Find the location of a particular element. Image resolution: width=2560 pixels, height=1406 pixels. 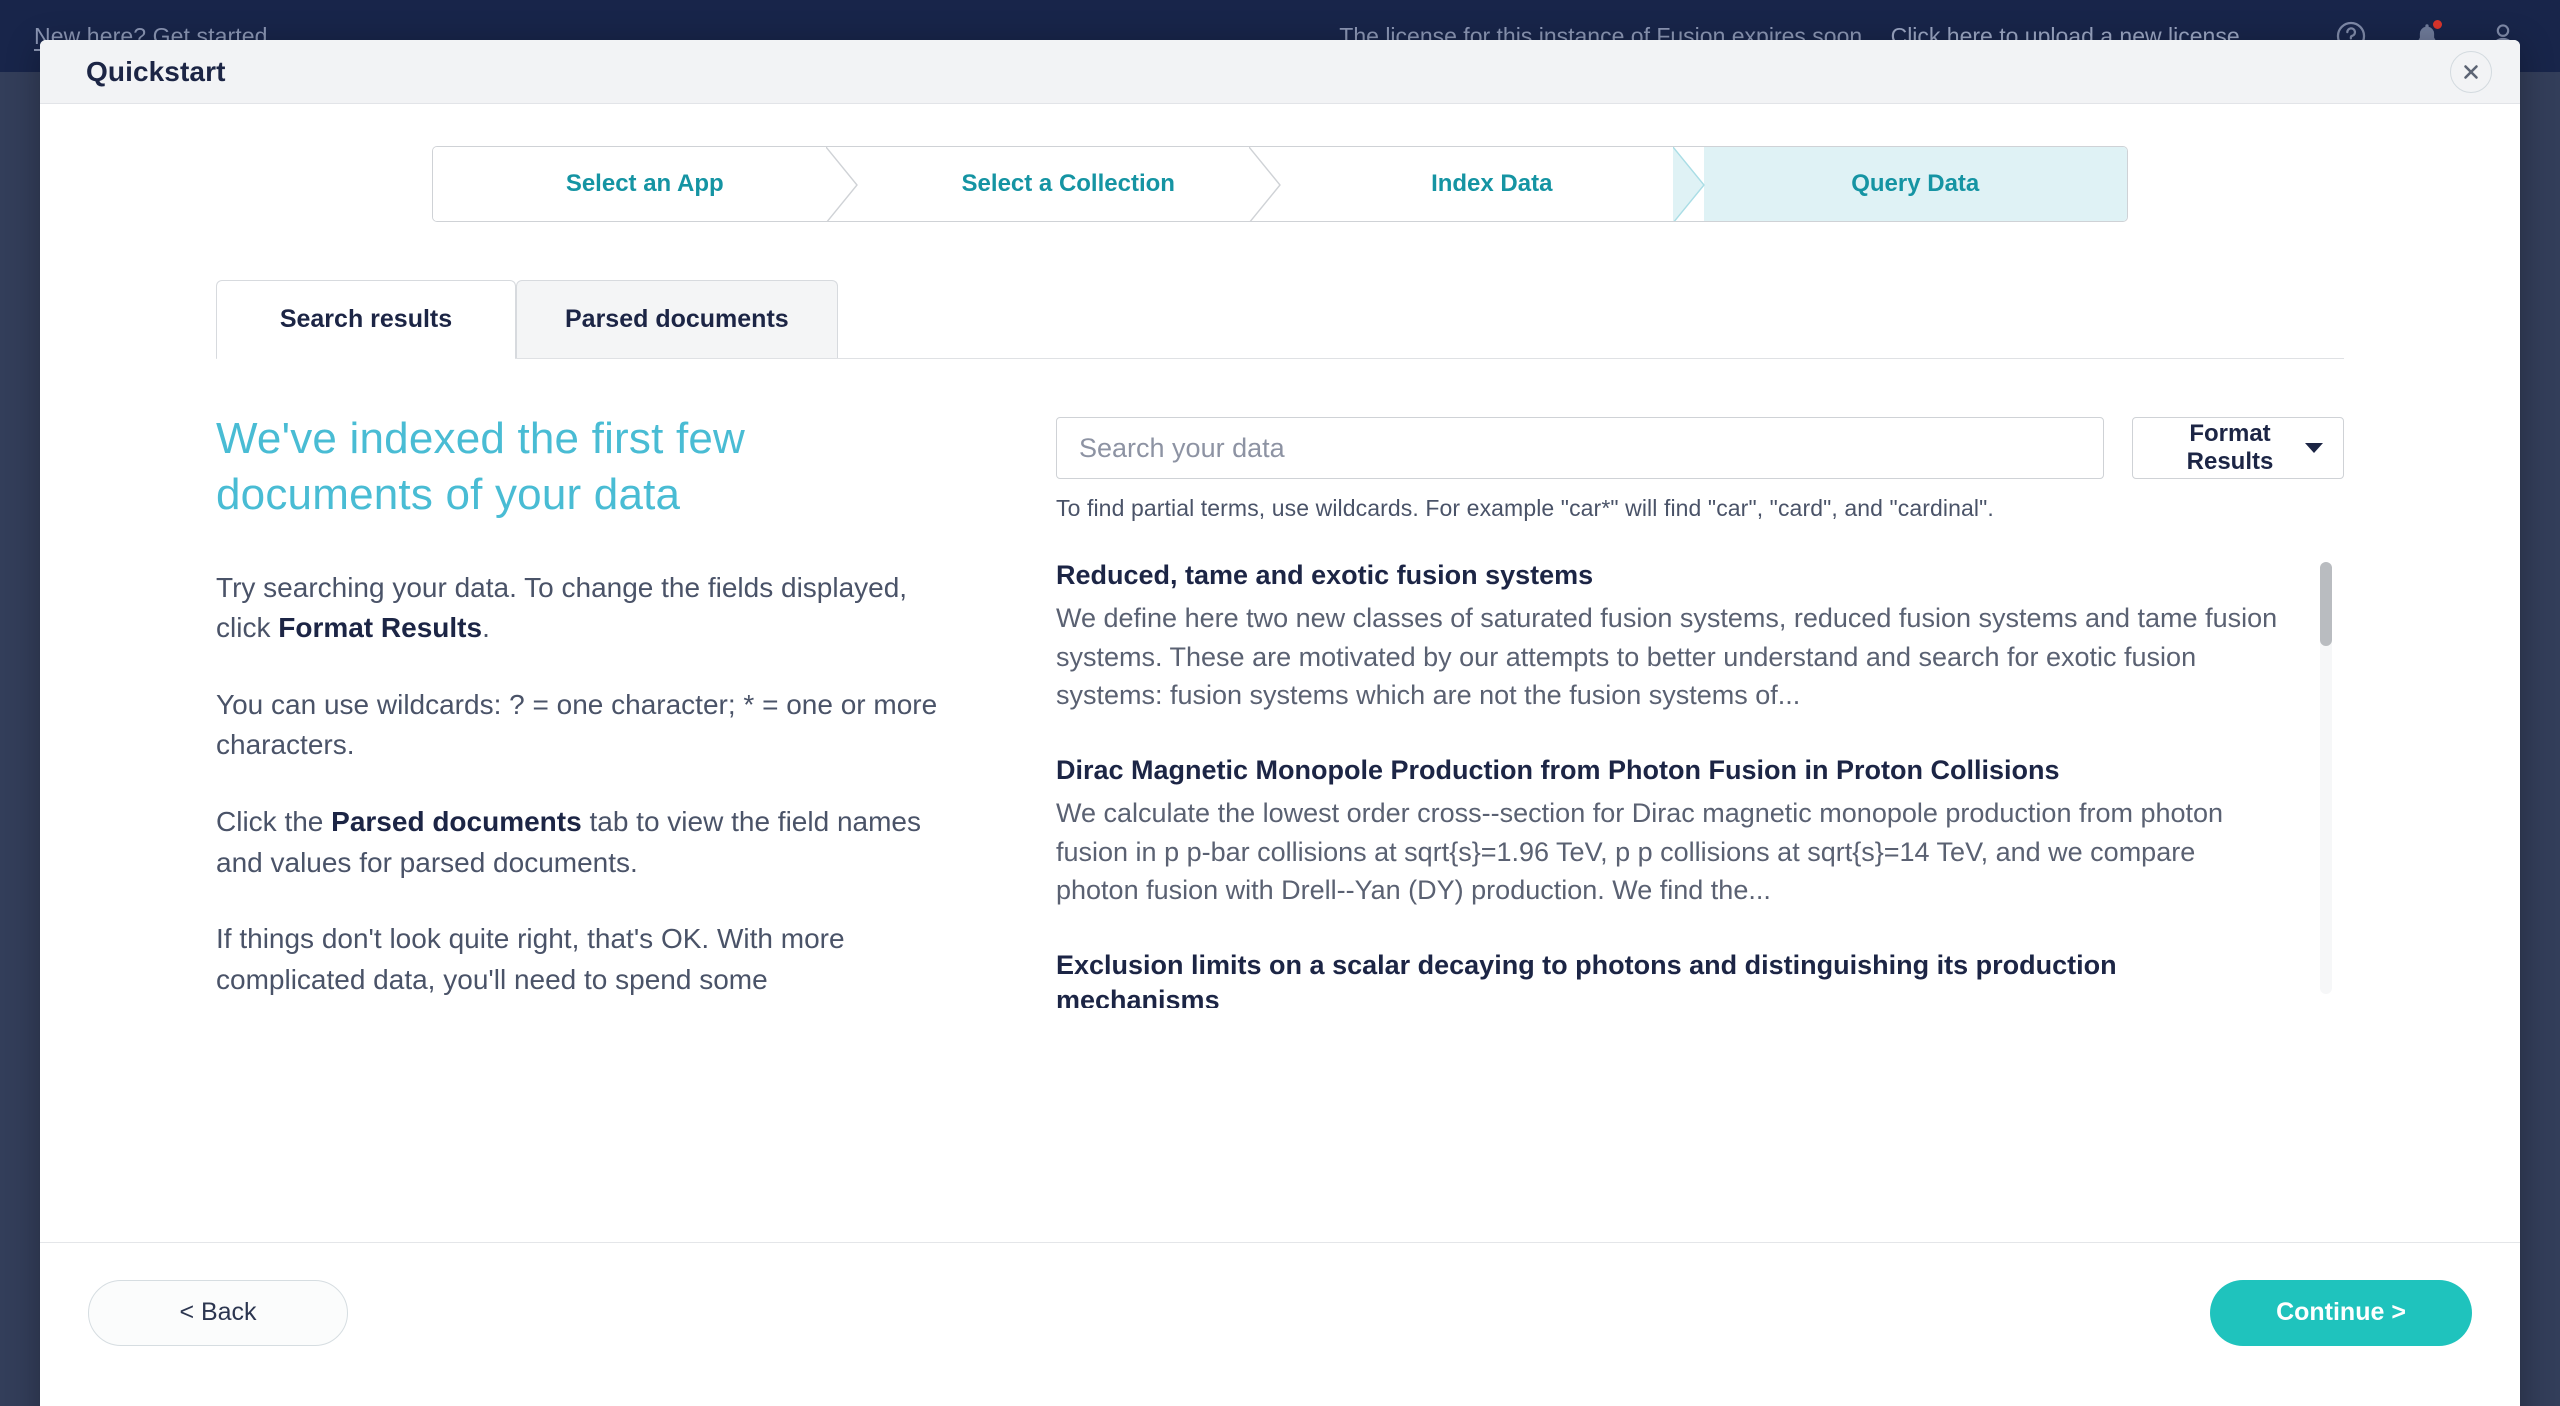

wizard-step-query-data: Query Data is located at coordinates (1915, 184).